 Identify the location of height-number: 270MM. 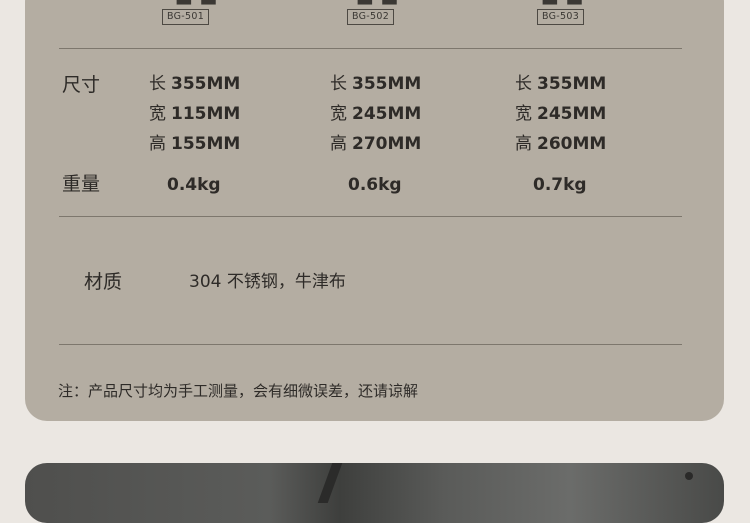
(387, 144).